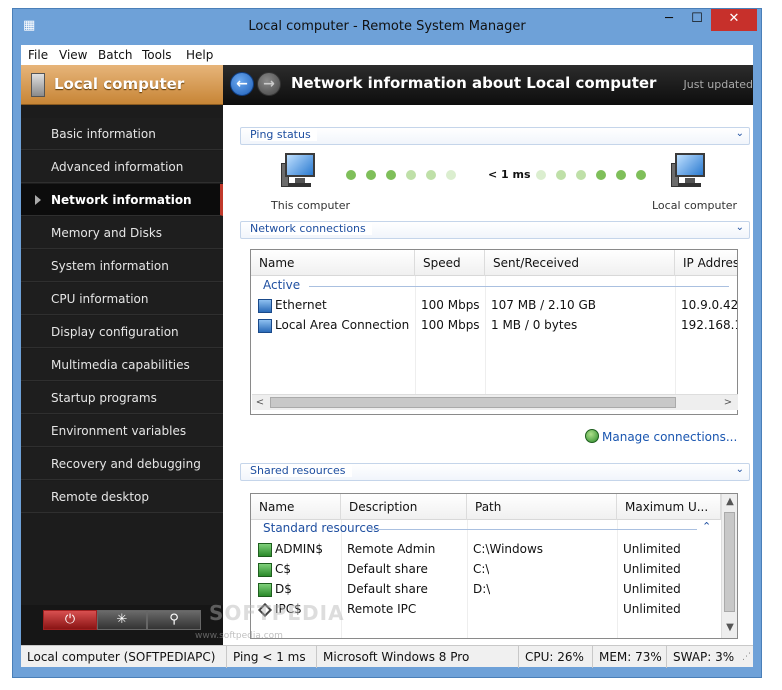 The width and height of the screenshot is (782, 690). I want to click on scroll-up-icon: ▲, so click(730, 502).